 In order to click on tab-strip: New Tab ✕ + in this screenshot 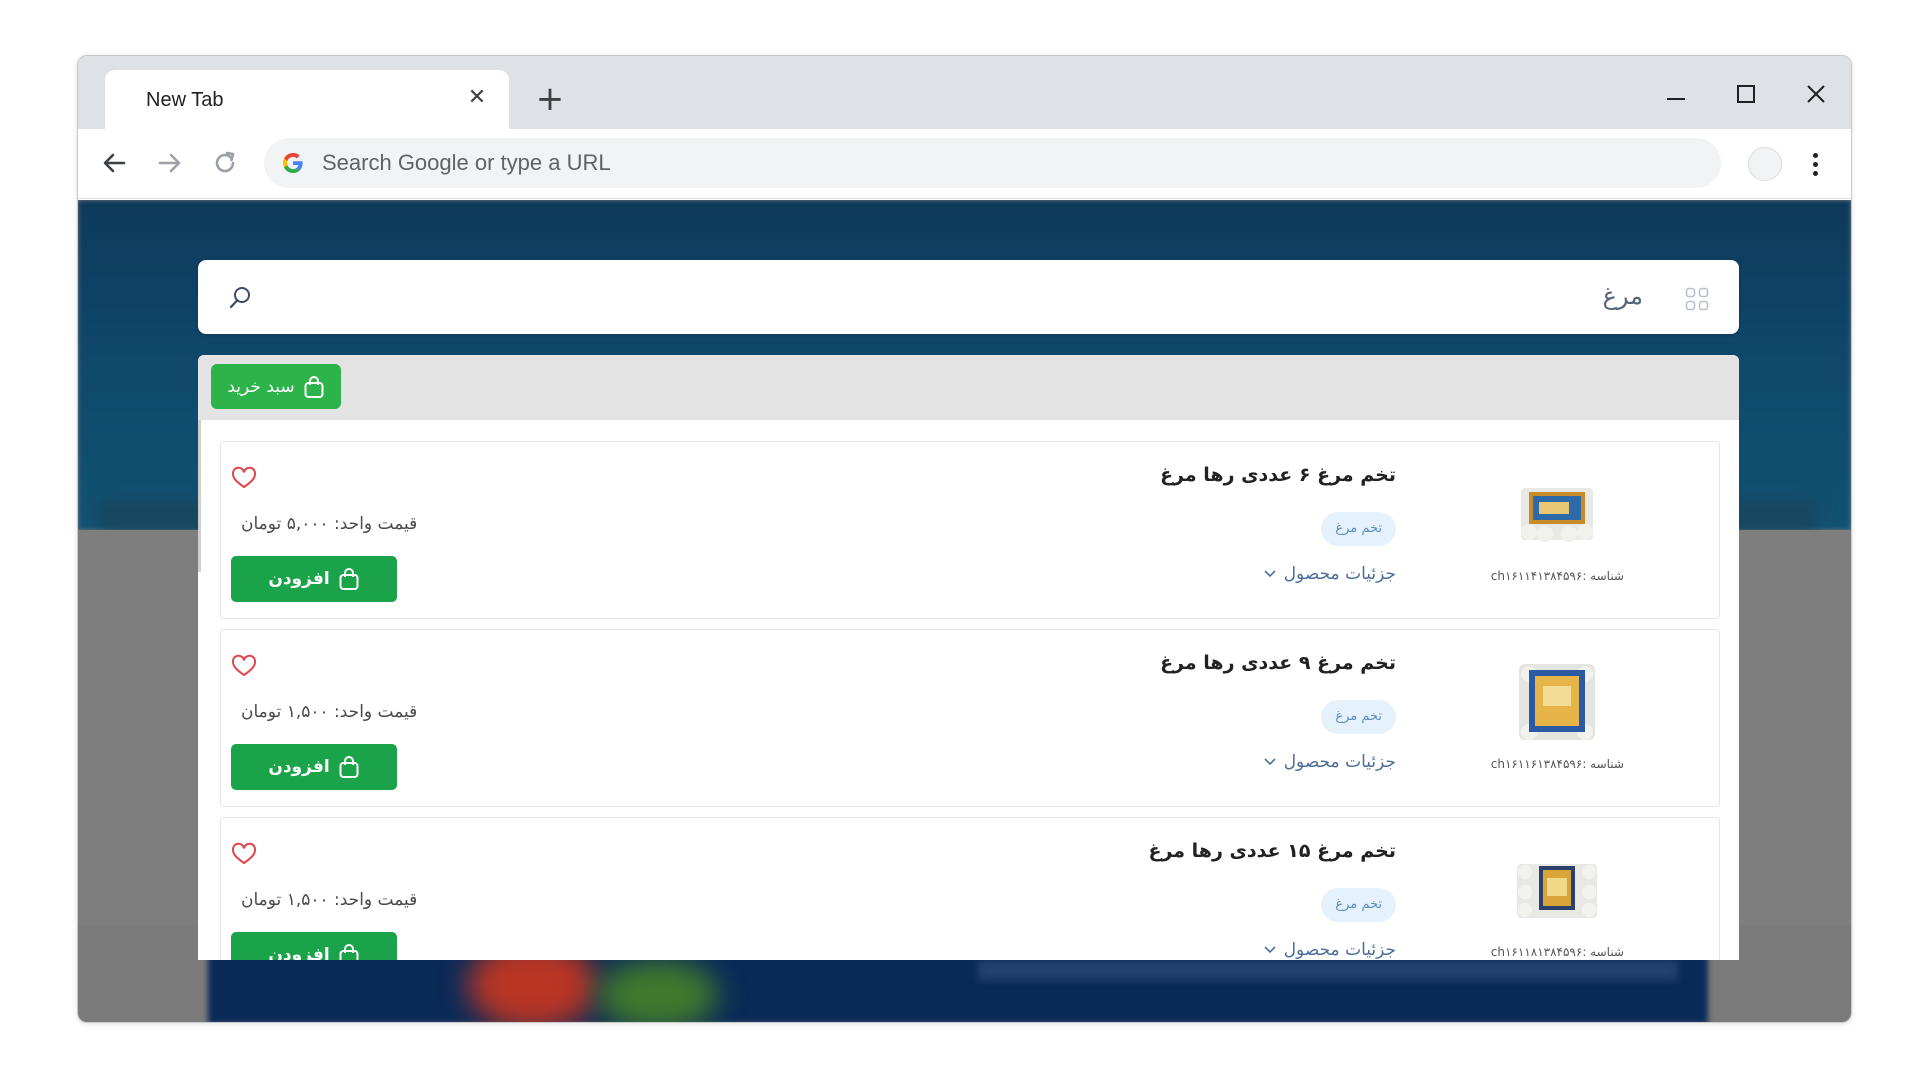, I will do `click(964, 92)`.